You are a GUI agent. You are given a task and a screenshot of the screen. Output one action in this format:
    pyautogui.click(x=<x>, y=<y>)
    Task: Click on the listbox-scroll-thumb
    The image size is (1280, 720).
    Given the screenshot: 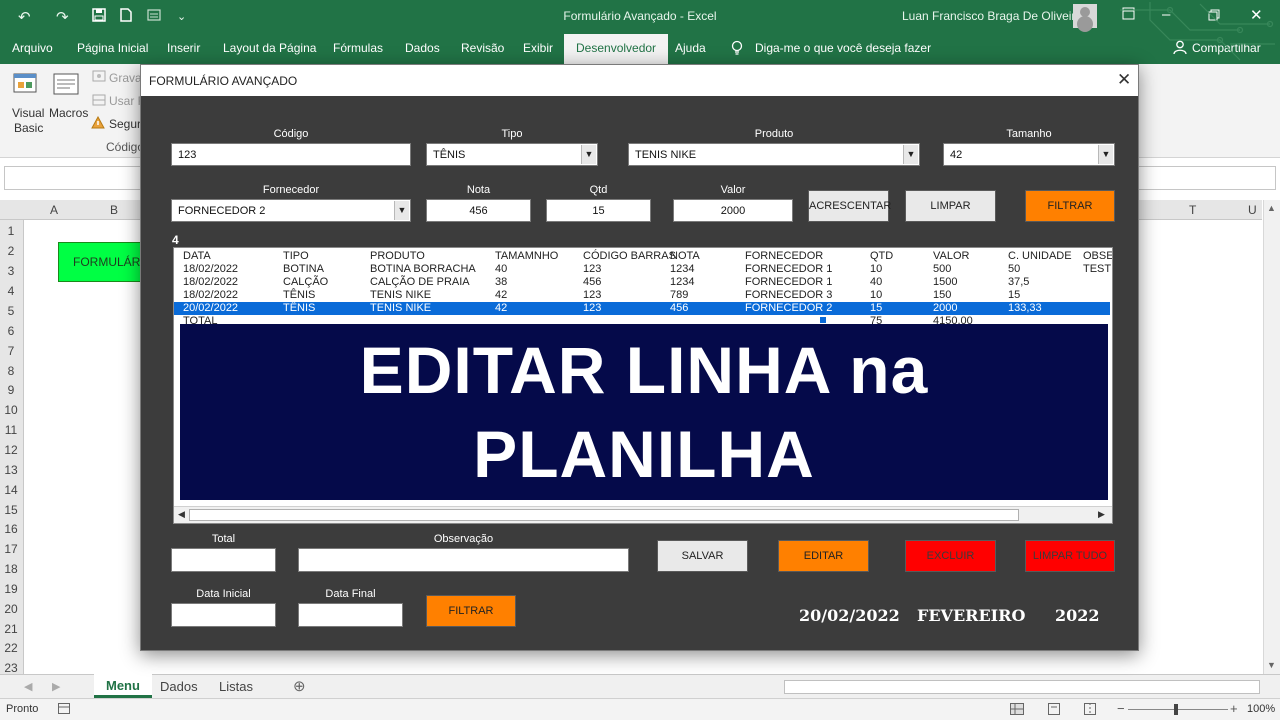 What is the action you would take?
    pyautogui.click(x=604, y=515)
    